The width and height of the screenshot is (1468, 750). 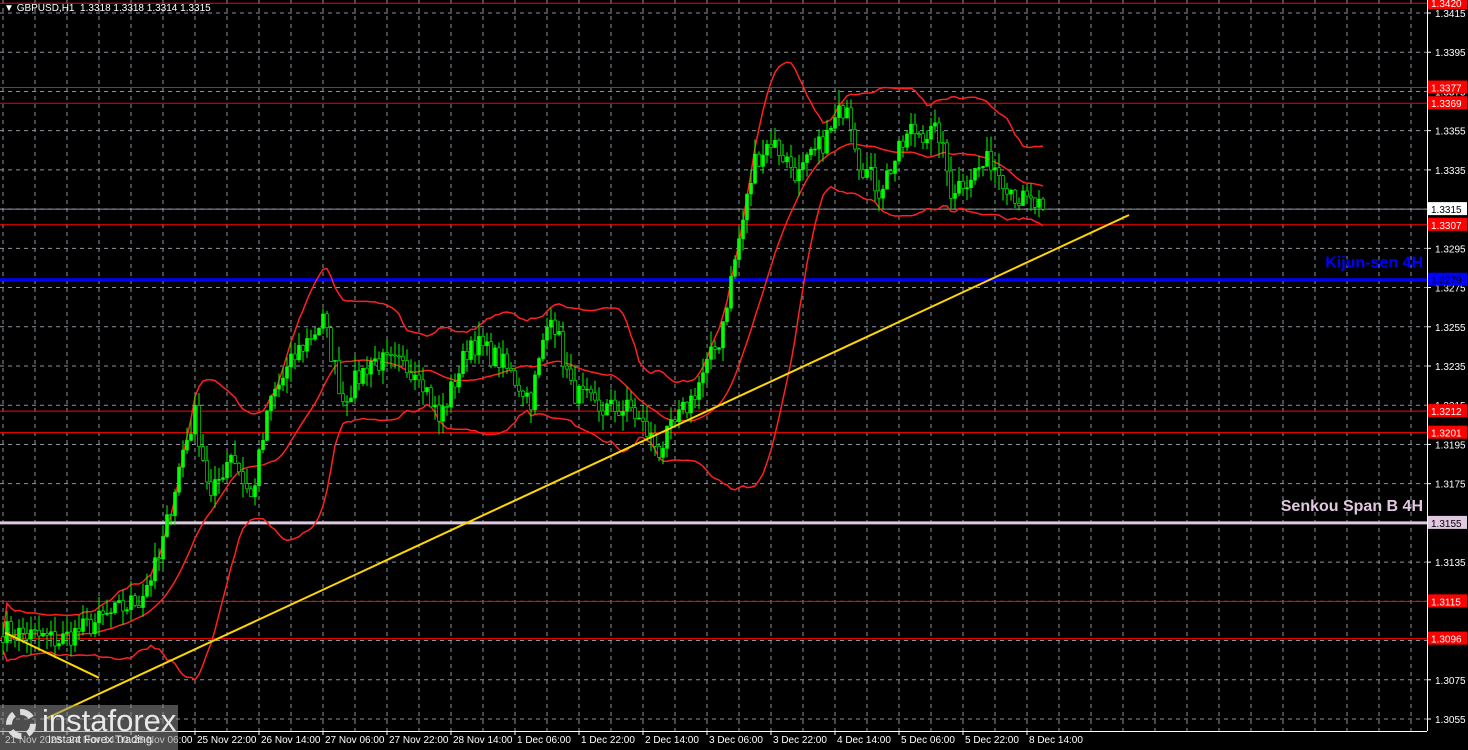 What do you see at coordinates (544, 740) in the screenshot?
I see `x-tick-label: 1 Dec 06:00` at bounding box center [544, 740].